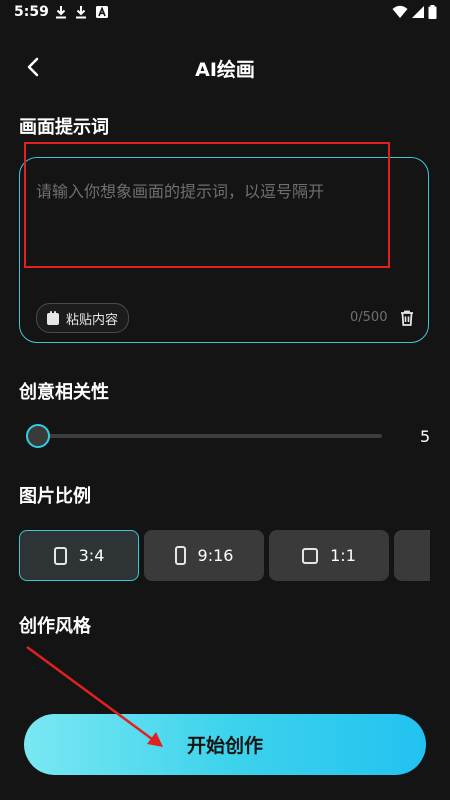 The image size is (450, 800). What do you see at coordinates (53, 318) in the screenshot?
I see `clipboard-icon` at bounding box center [53, 318].